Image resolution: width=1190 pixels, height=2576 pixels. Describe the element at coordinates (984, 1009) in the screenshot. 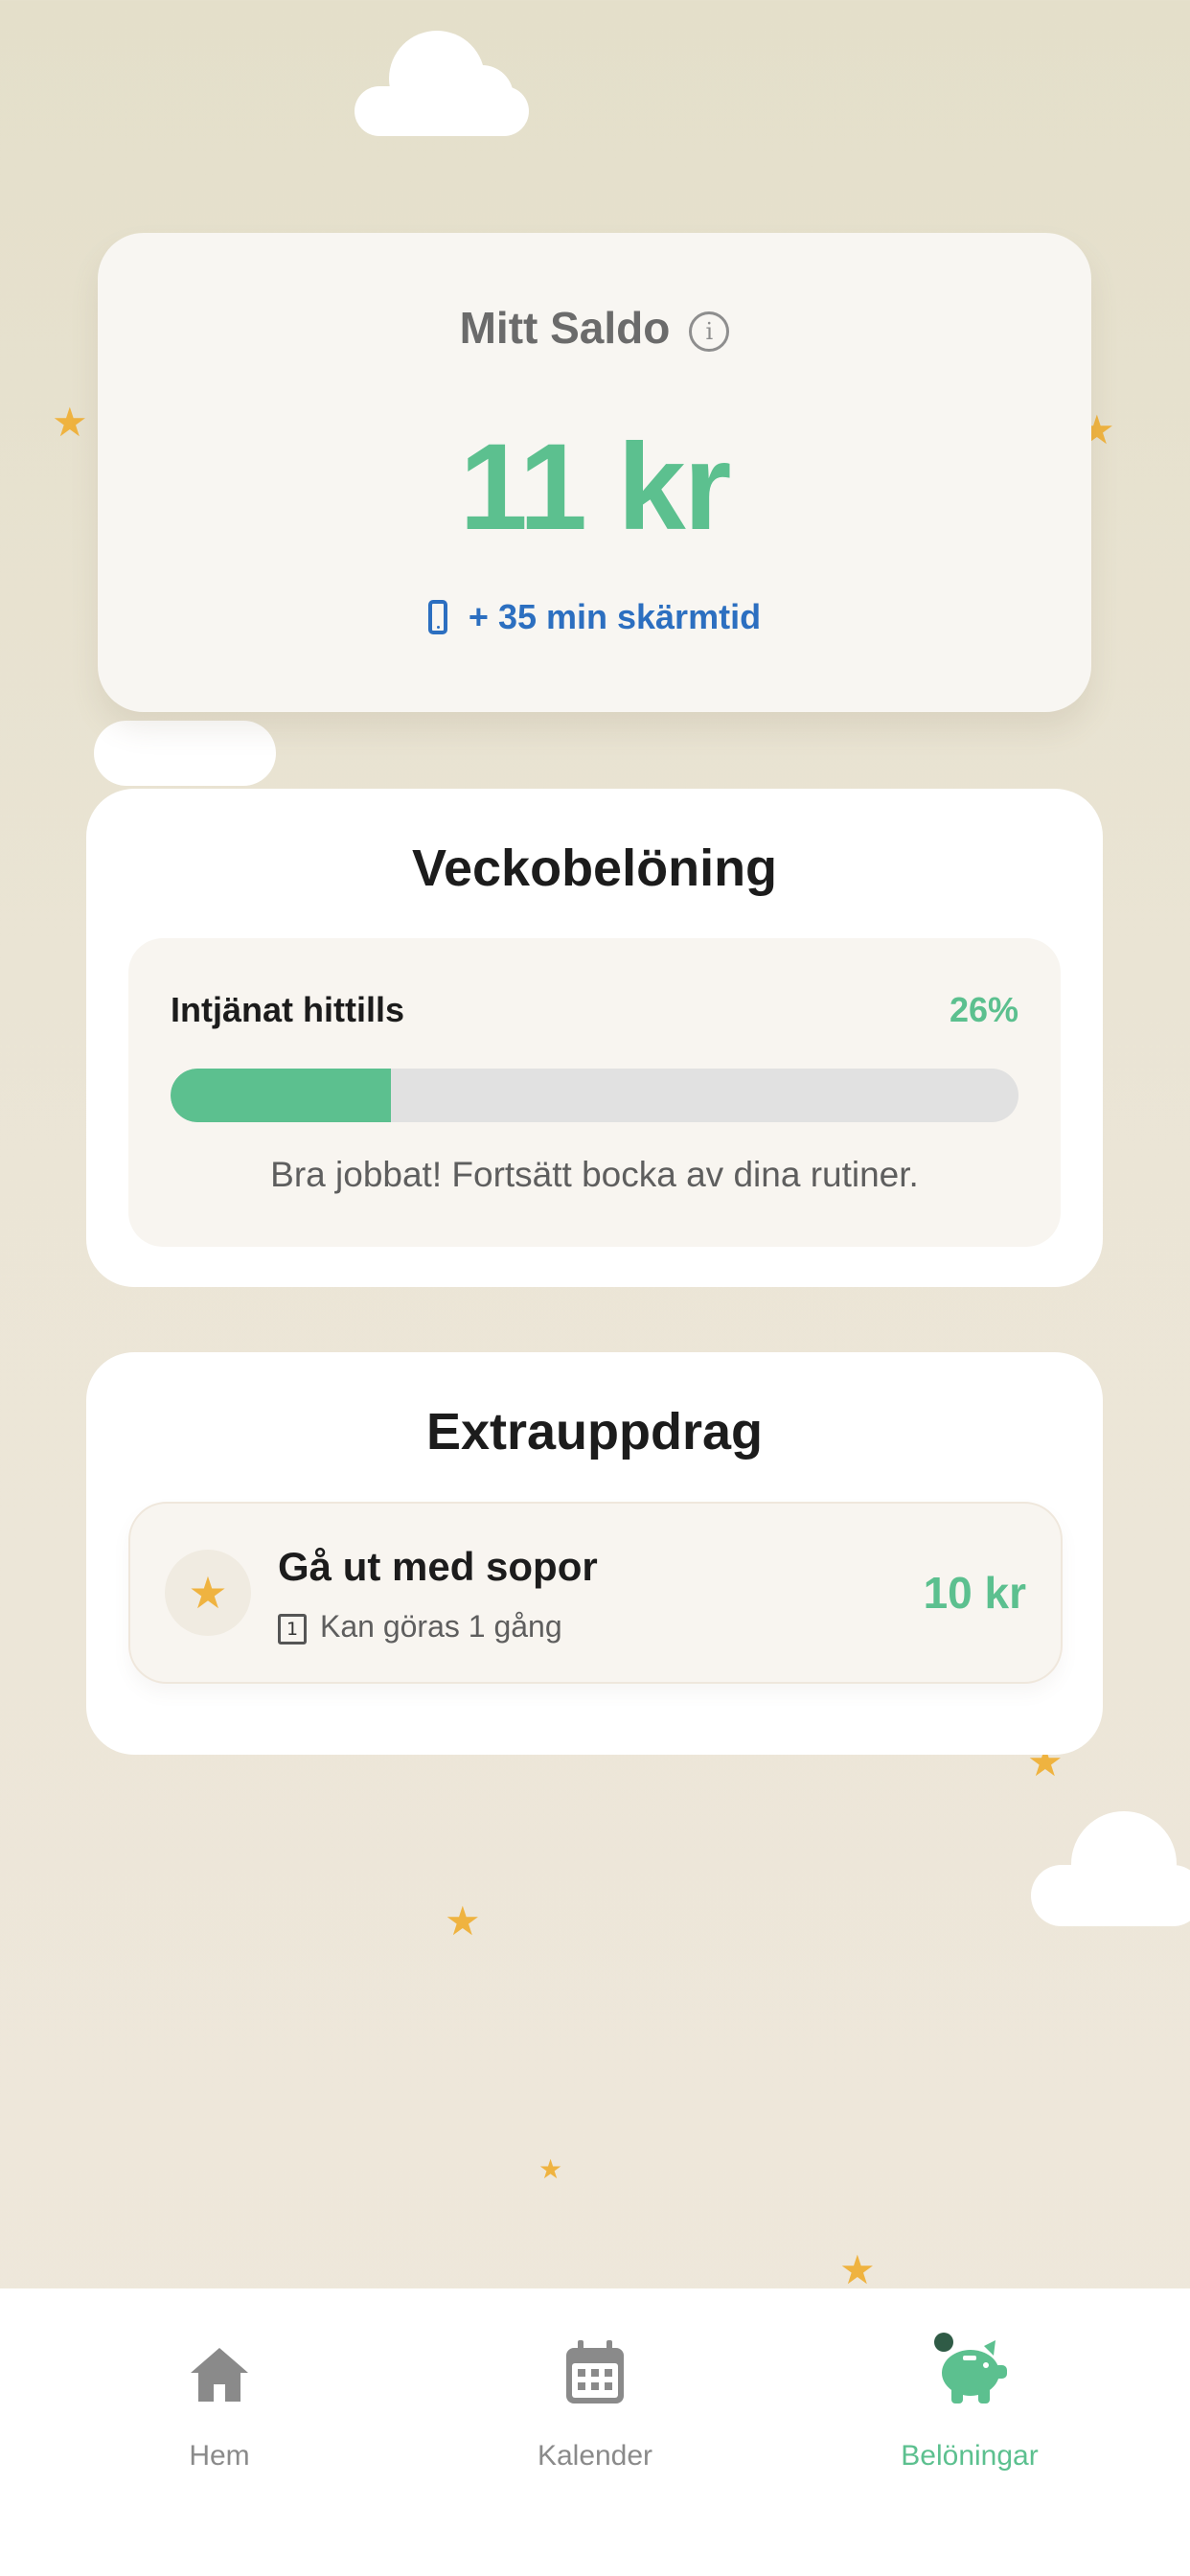

I see `progress-percent: 26%` at that location.